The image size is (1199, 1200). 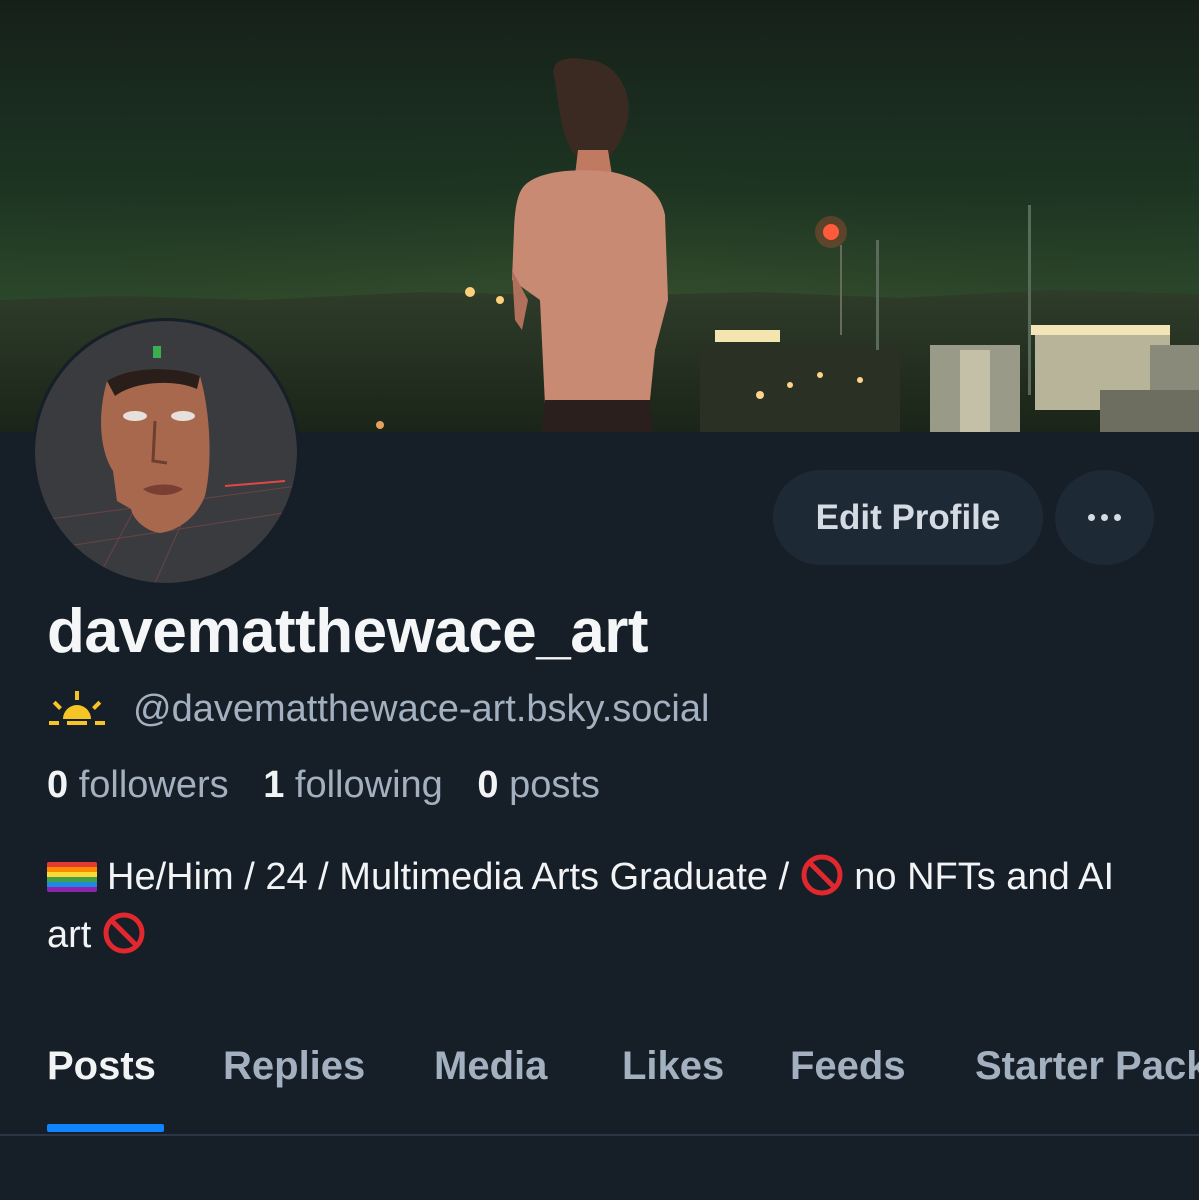 I want to click on ellipsis-icon, so click(x=1104, y=517).